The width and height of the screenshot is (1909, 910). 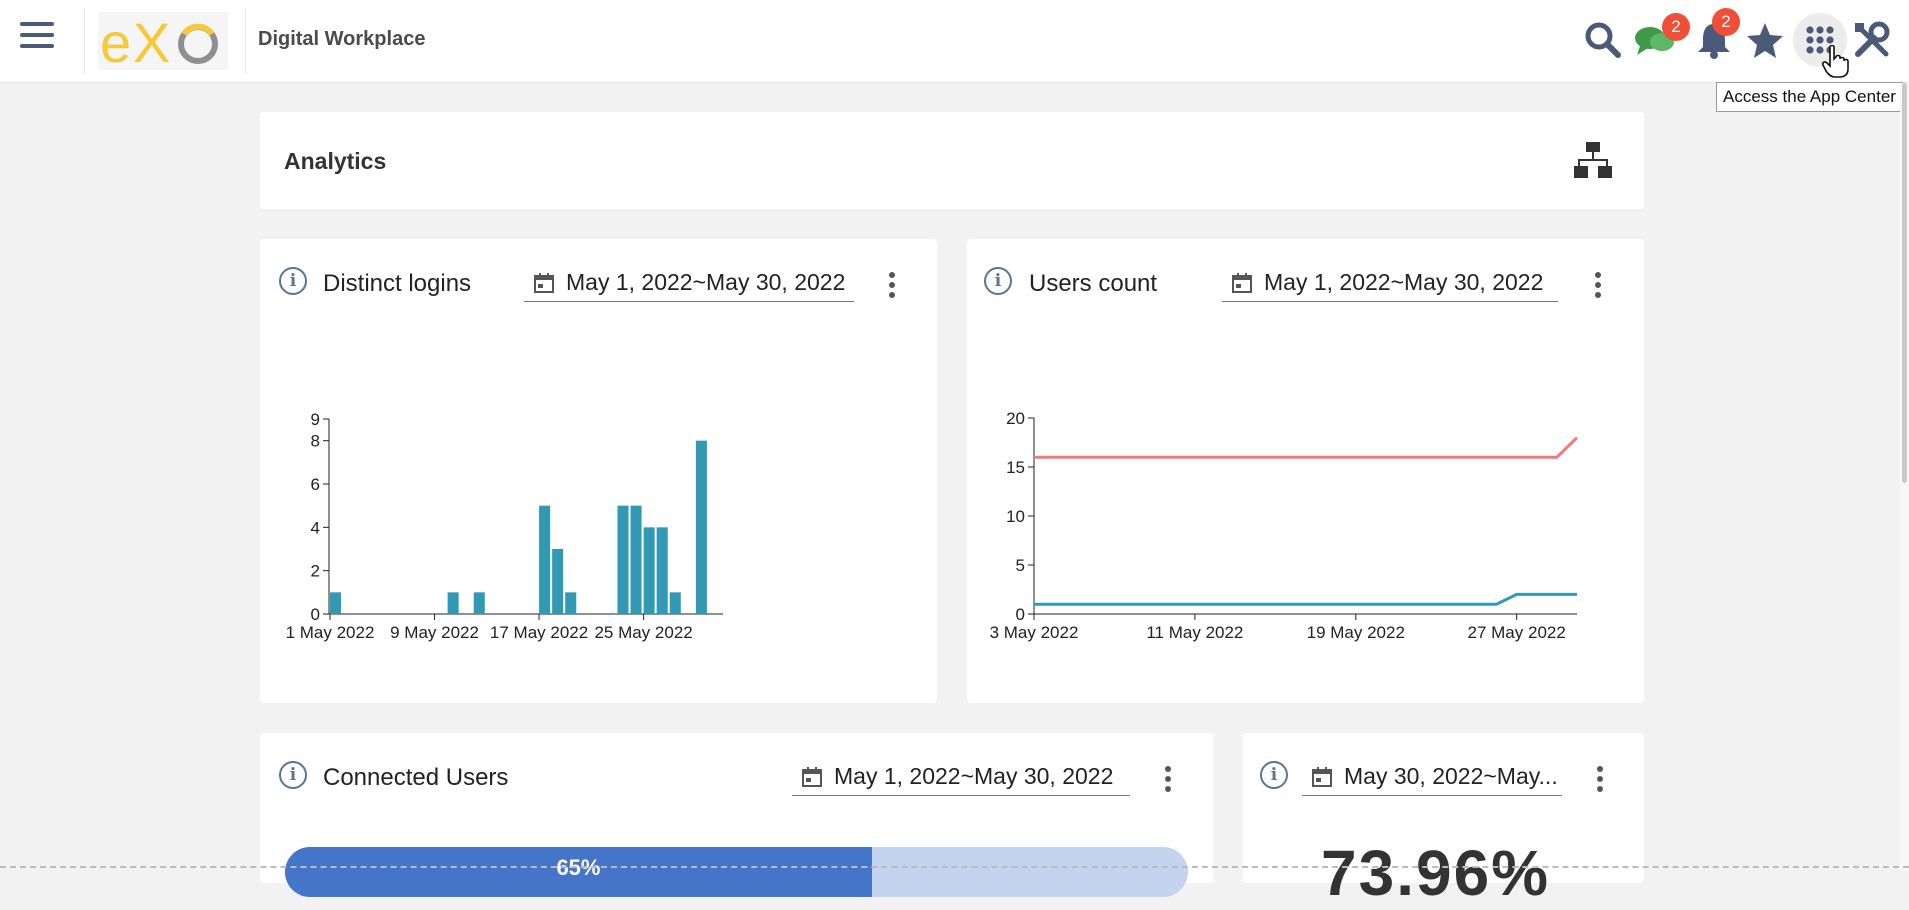 What do you see at coordinates (315, 527) in the screenshot?
I see `y-tick-label: 4` at bounding box center [315, 527].